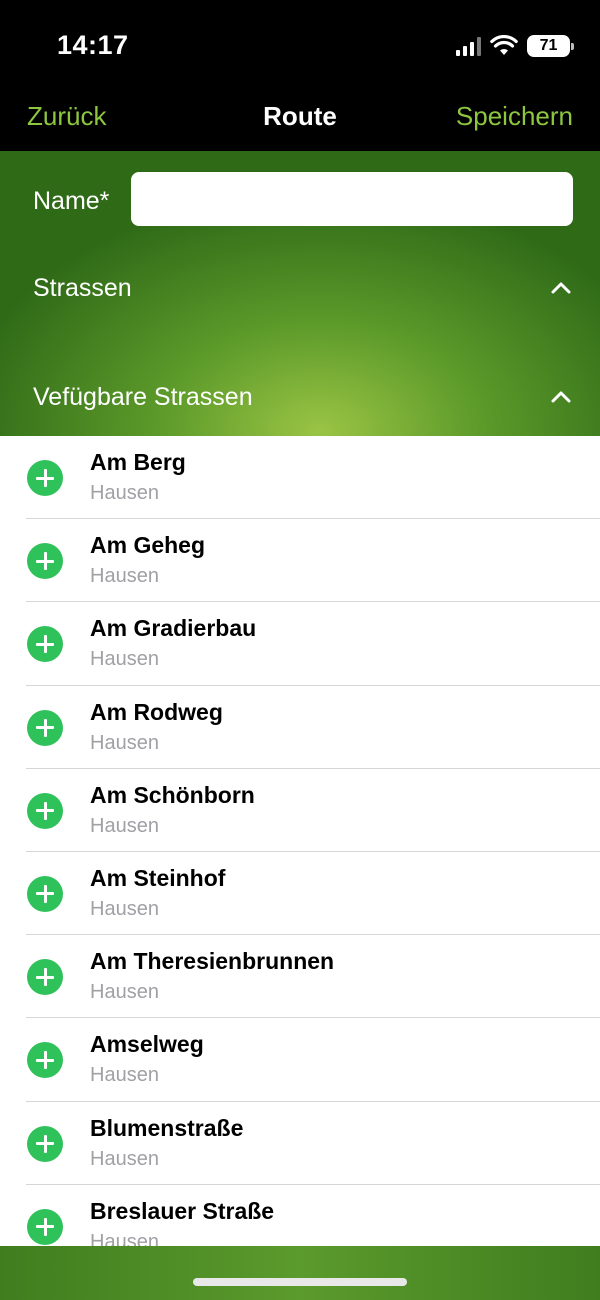 This screenshot has height=1300, width=600. What do you see at coordinates (172, 794) in the screenshot?
I see `street-name: Am Schönborn` at bounding box center [172, 794].